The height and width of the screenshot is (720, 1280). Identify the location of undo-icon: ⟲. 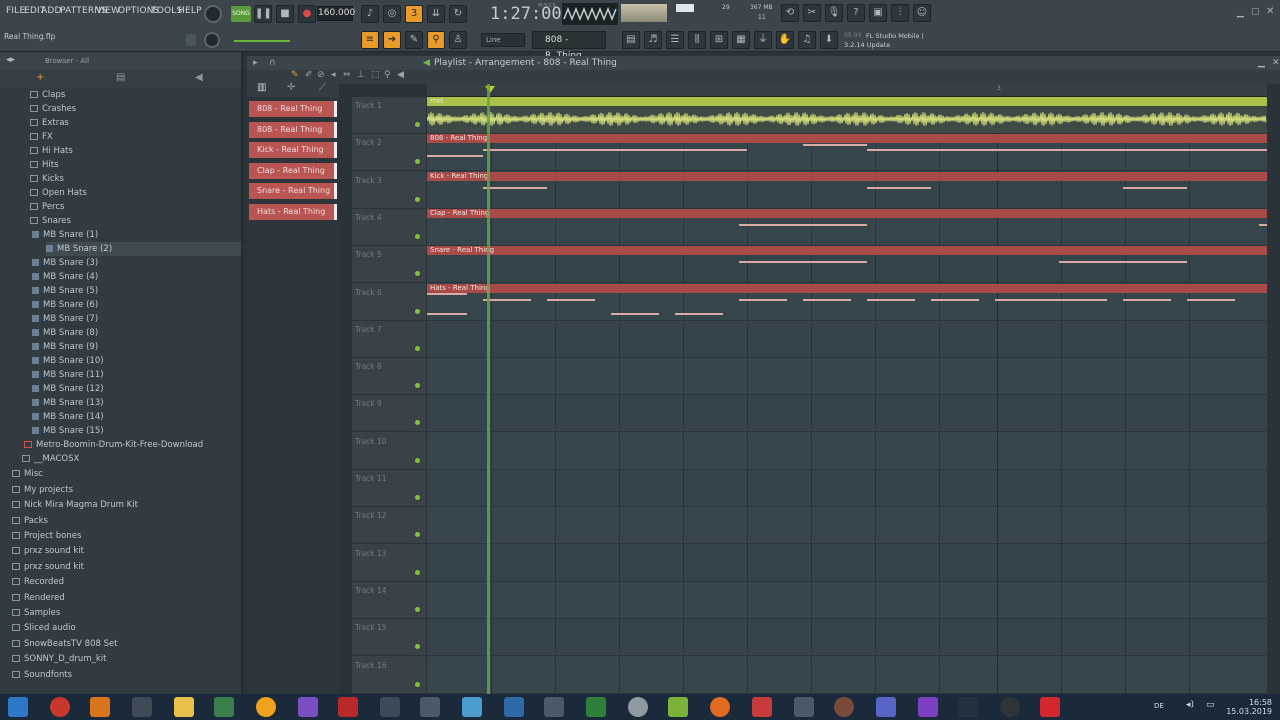
(790, 13).